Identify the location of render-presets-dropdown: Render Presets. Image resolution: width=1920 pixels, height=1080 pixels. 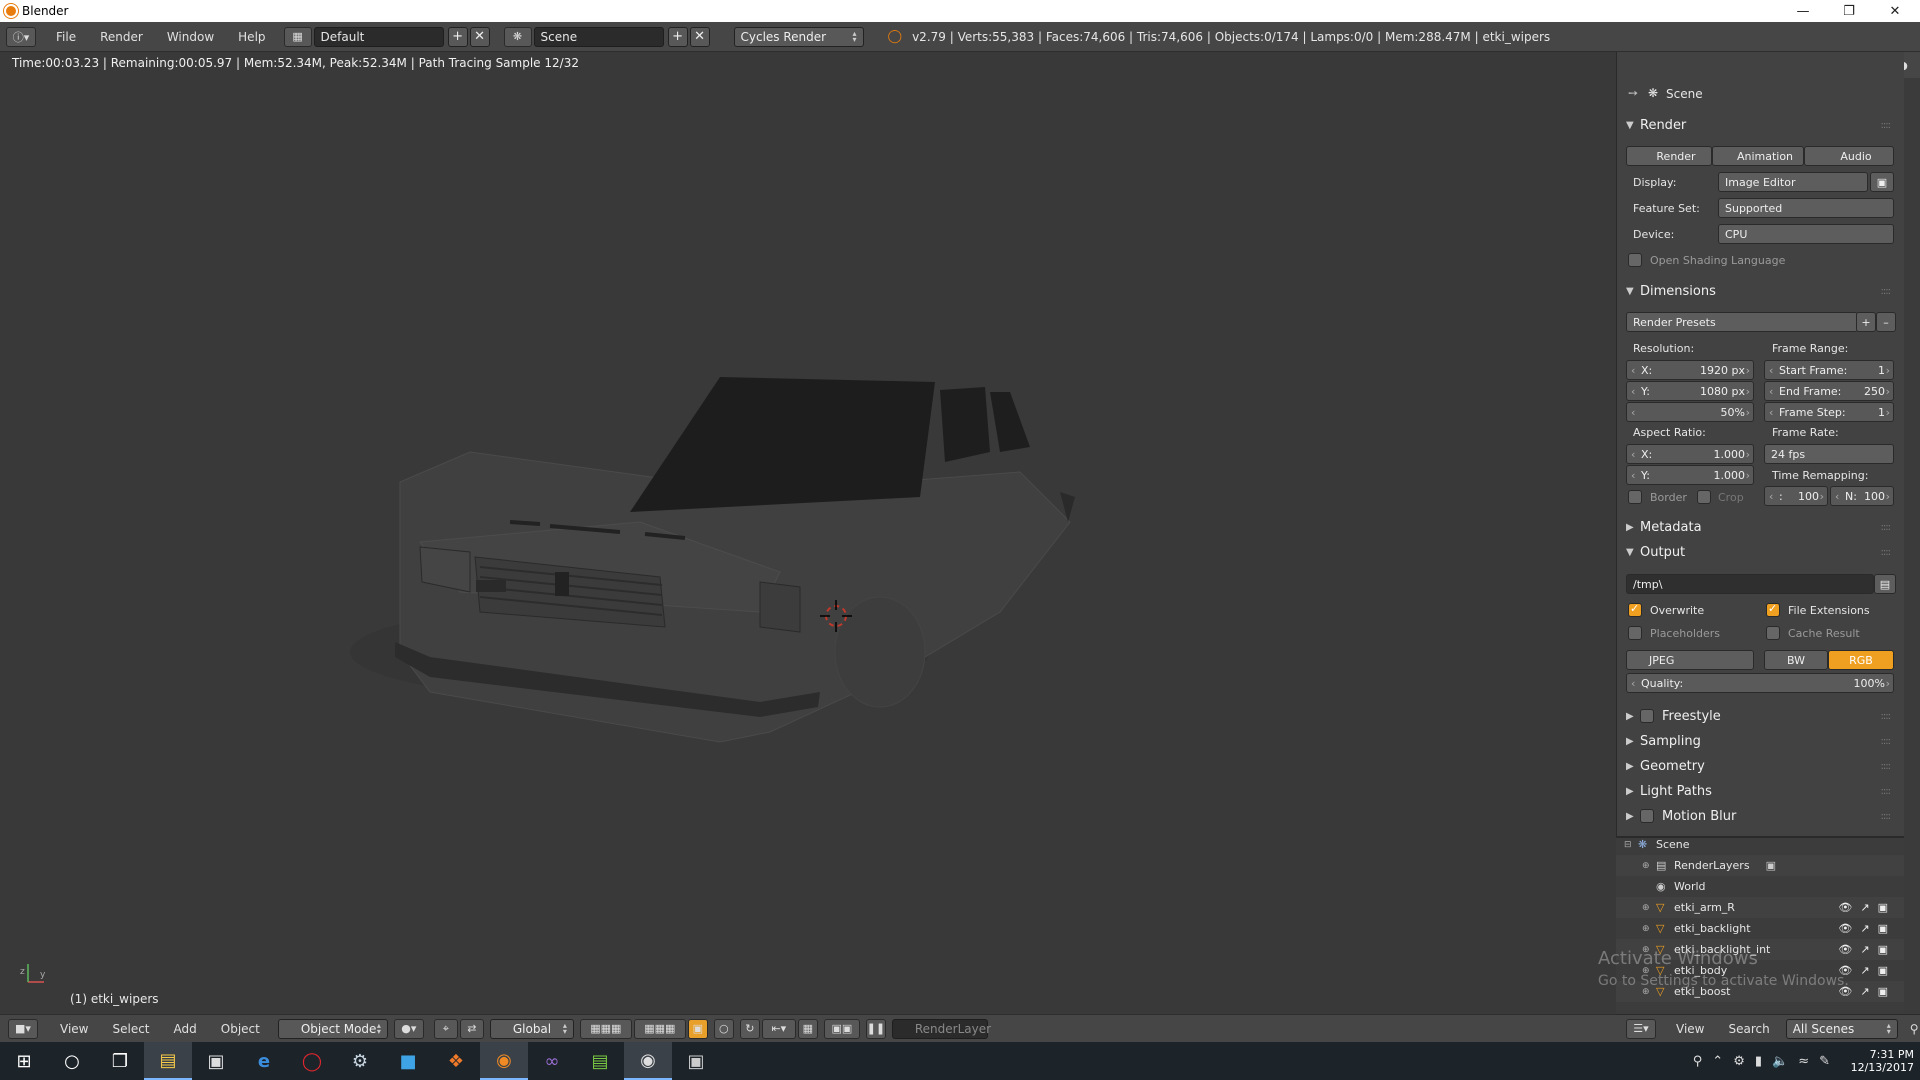
(1742, 322).